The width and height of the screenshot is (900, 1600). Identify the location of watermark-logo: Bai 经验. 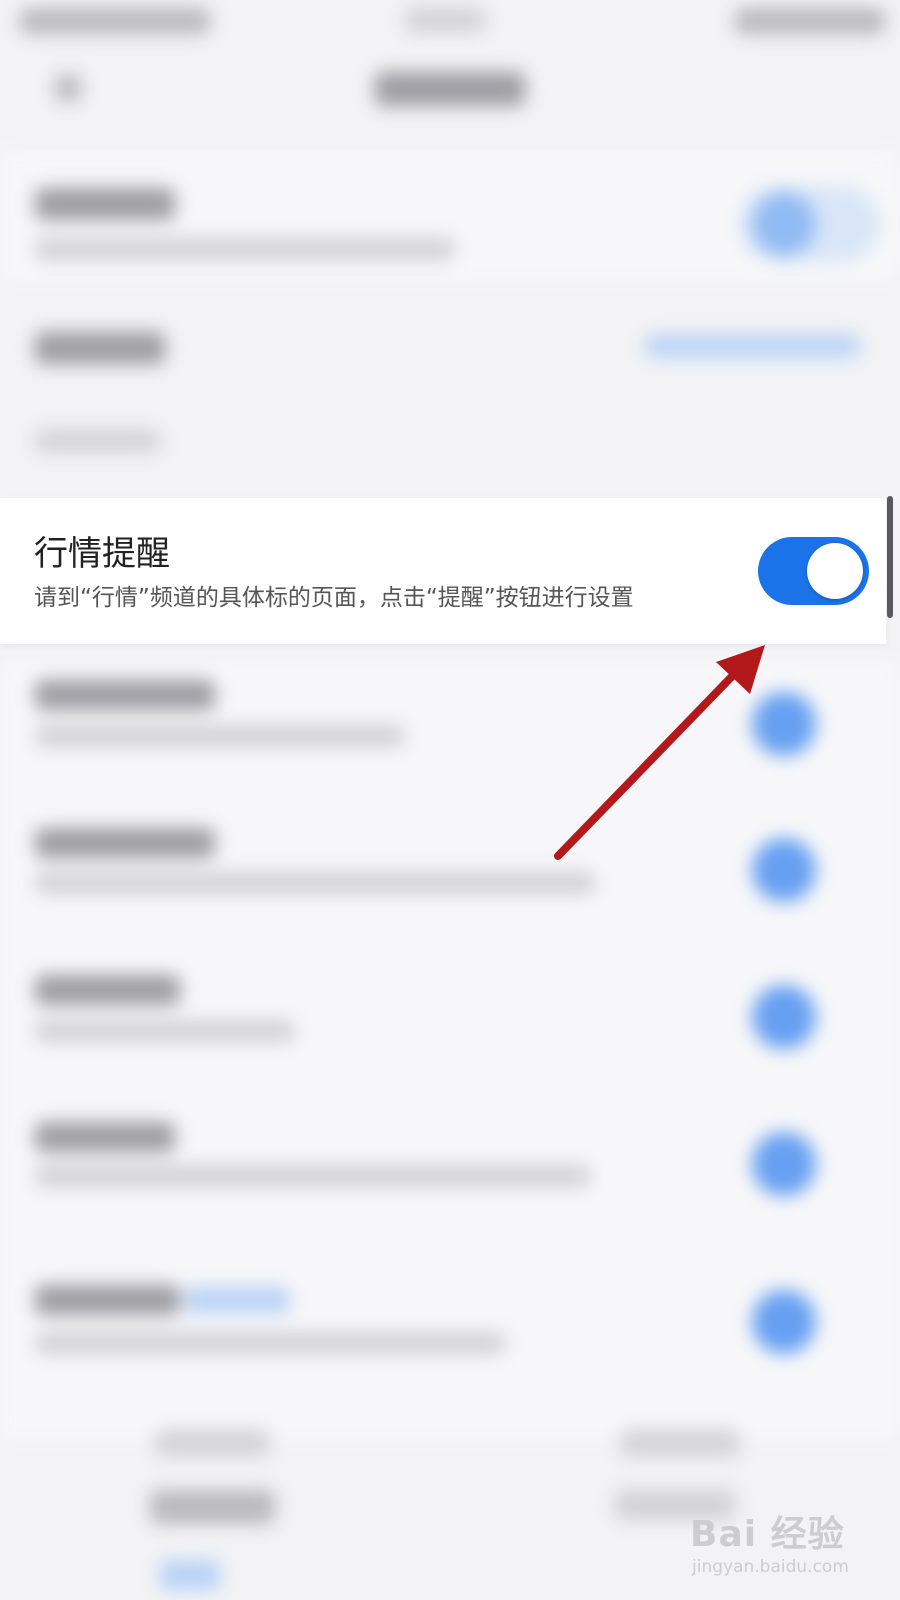
(767, 1534).